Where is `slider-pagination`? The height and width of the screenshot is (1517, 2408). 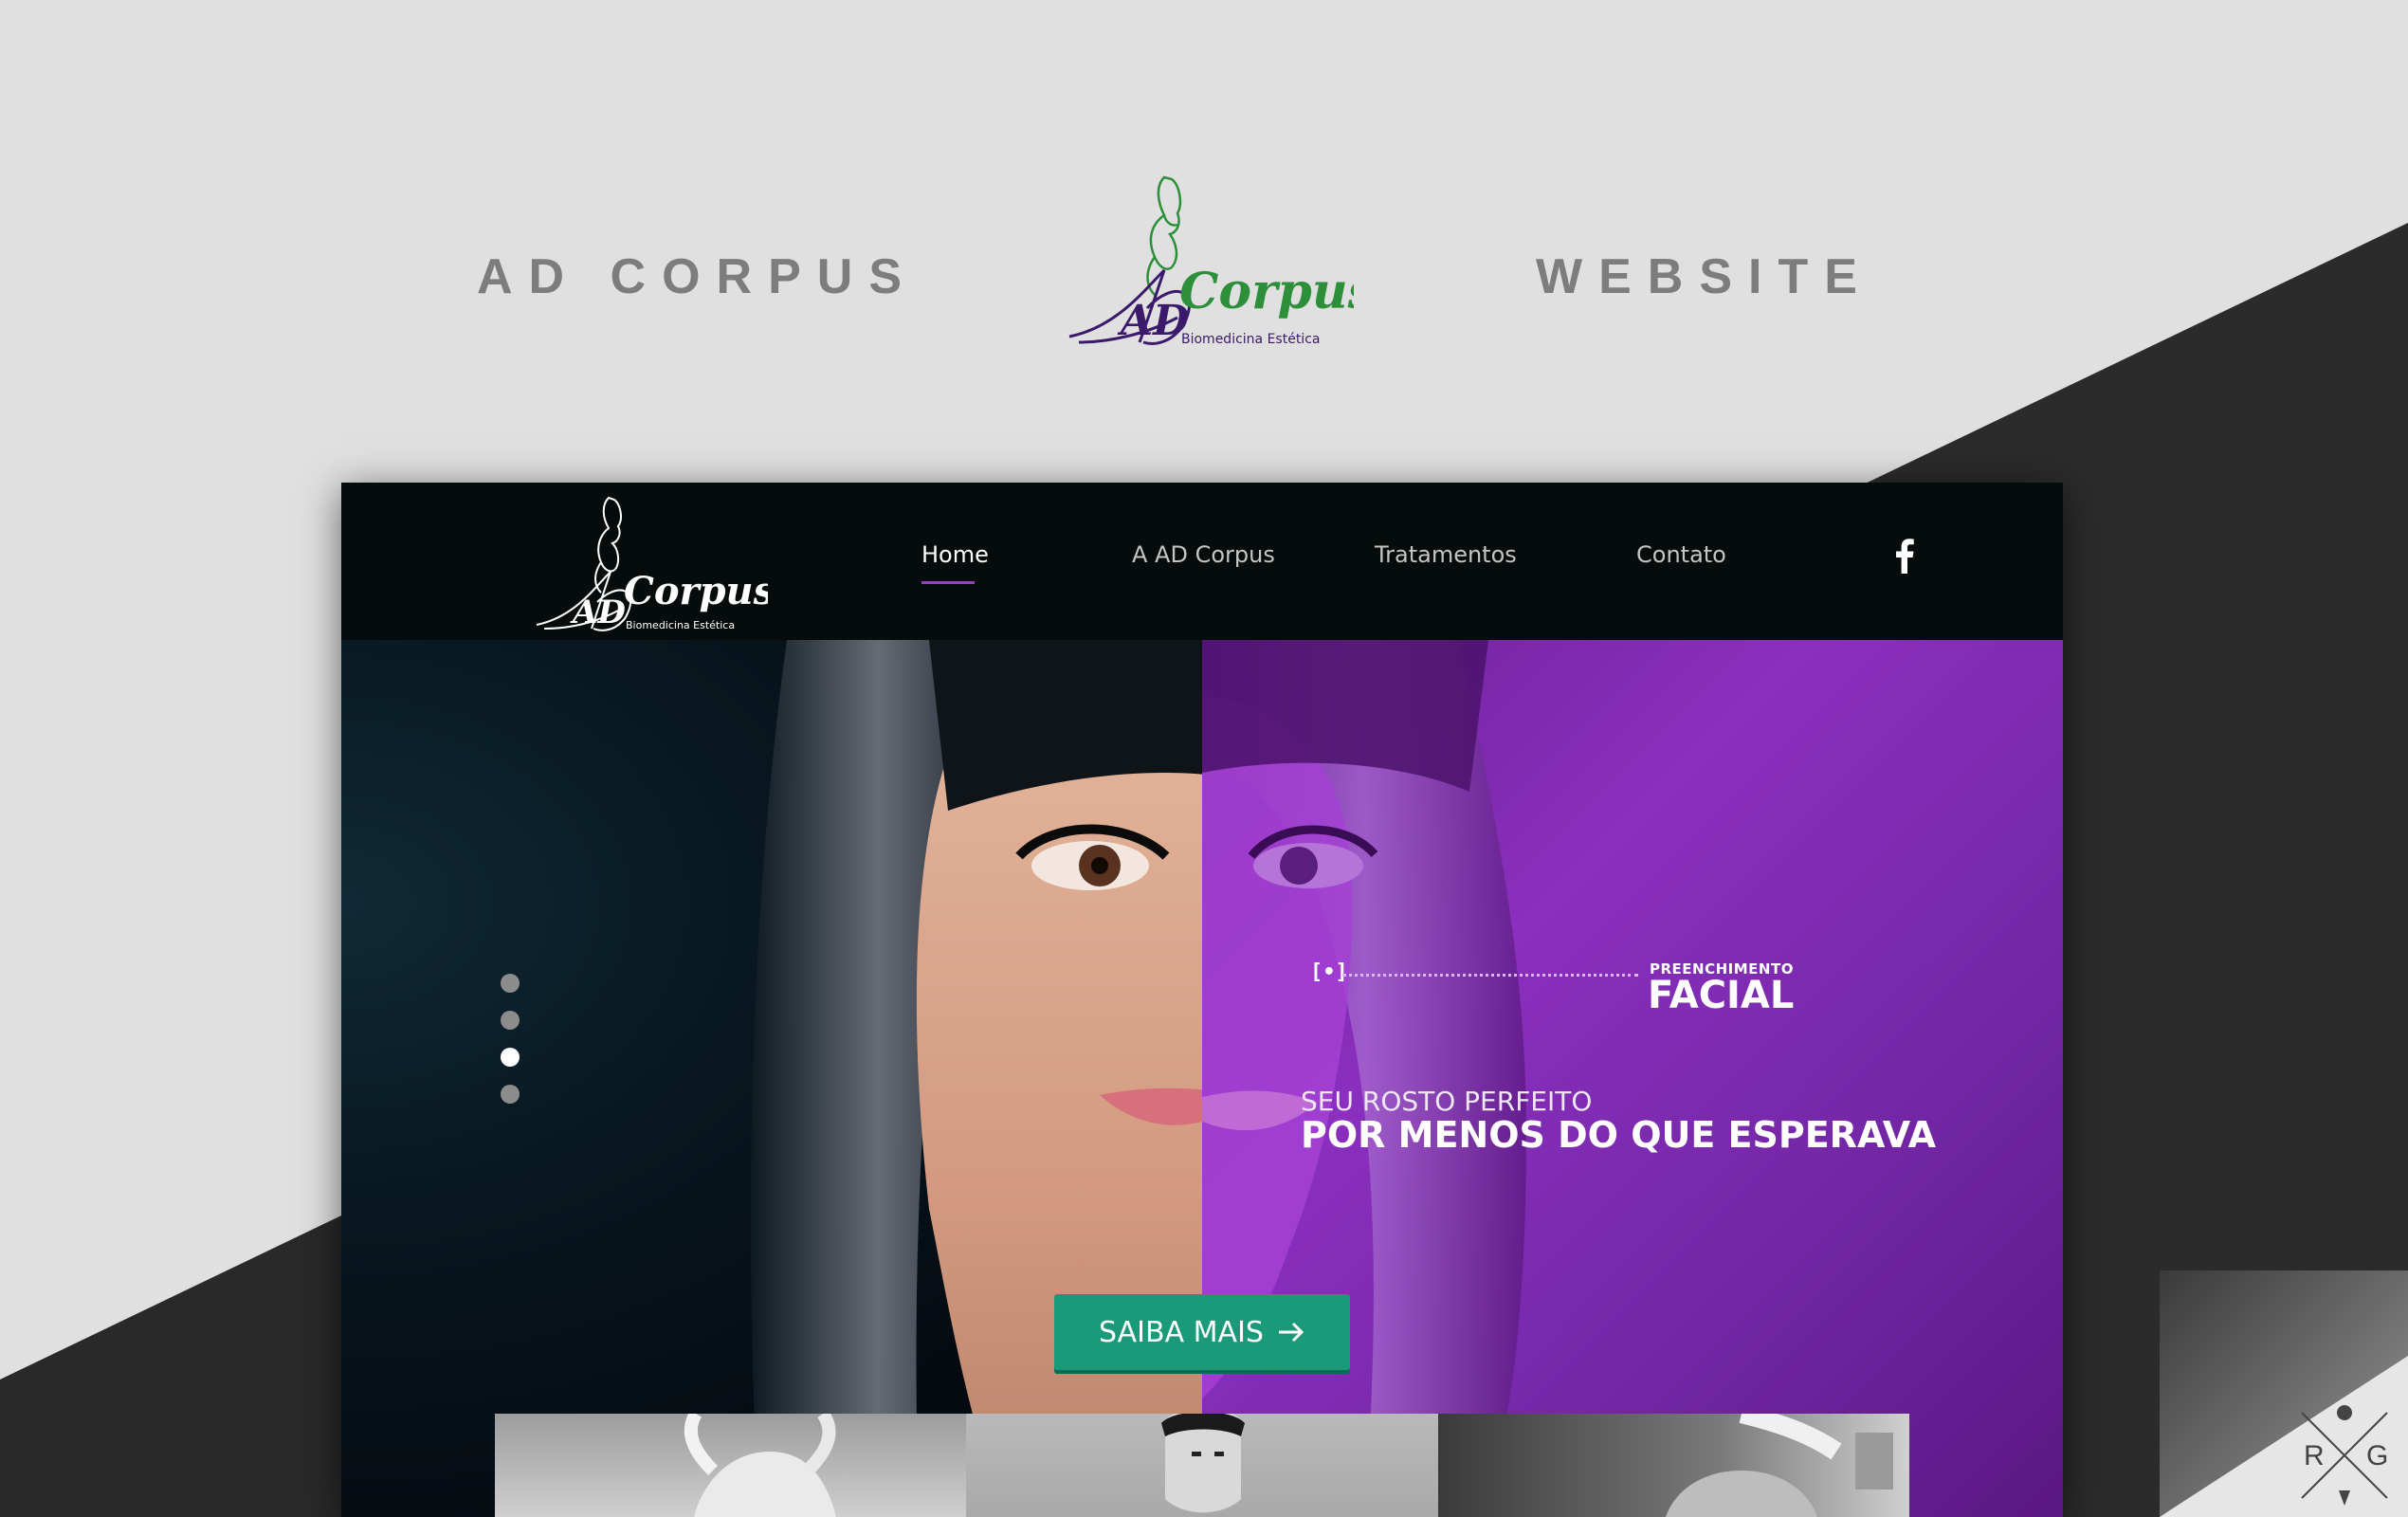
slider-pagination is located at coordinates (511, 1048).